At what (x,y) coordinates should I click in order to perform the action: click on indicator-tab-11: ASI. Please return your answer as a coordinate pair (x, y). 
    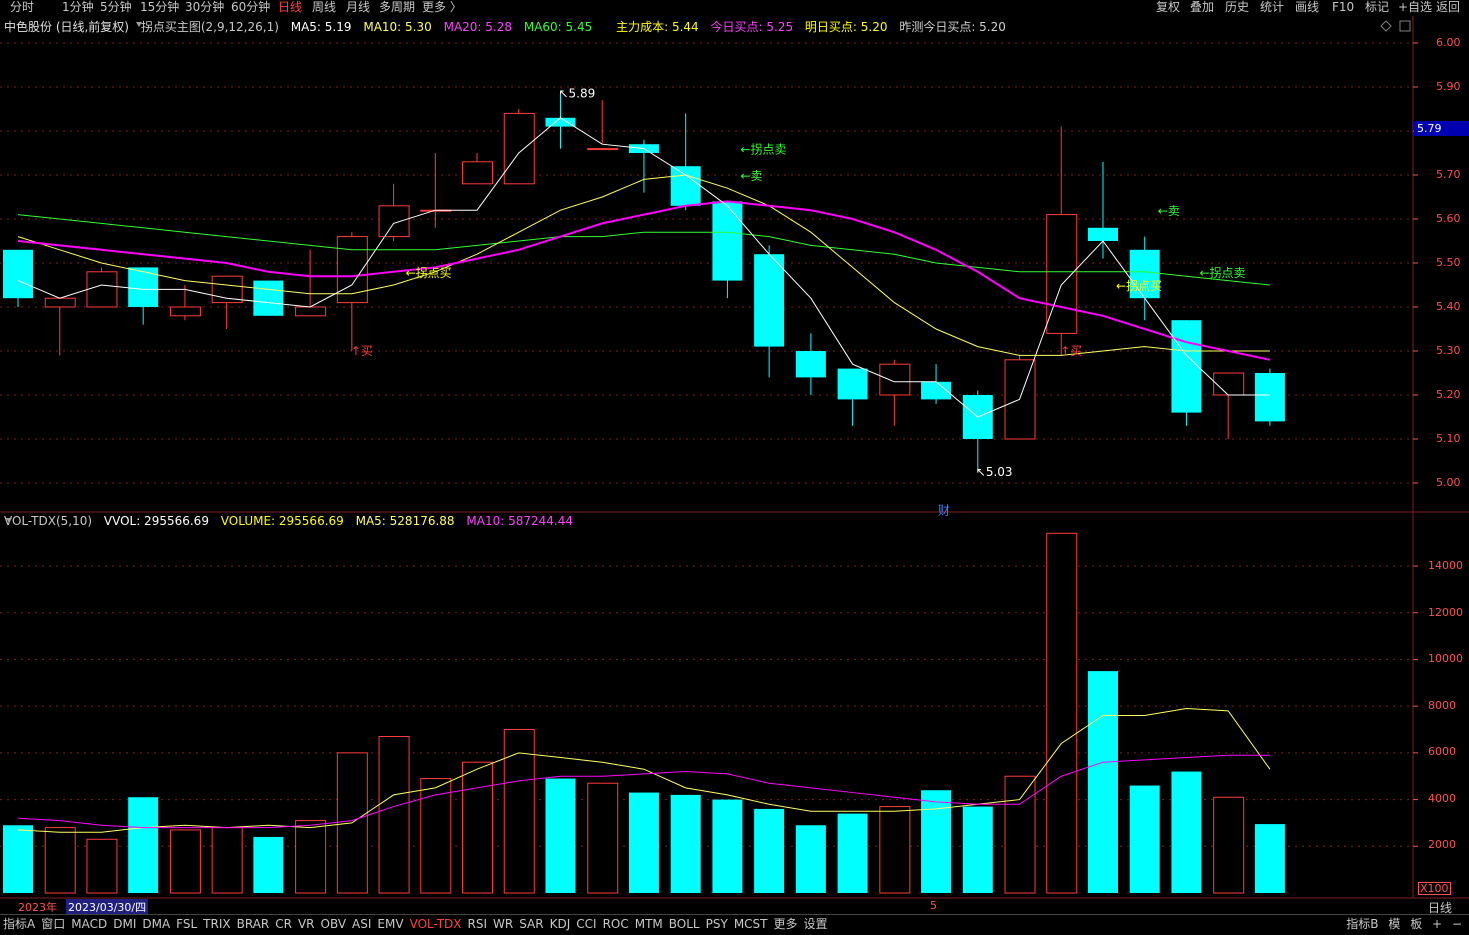
    Looking at the image, I should click on (361, 924).